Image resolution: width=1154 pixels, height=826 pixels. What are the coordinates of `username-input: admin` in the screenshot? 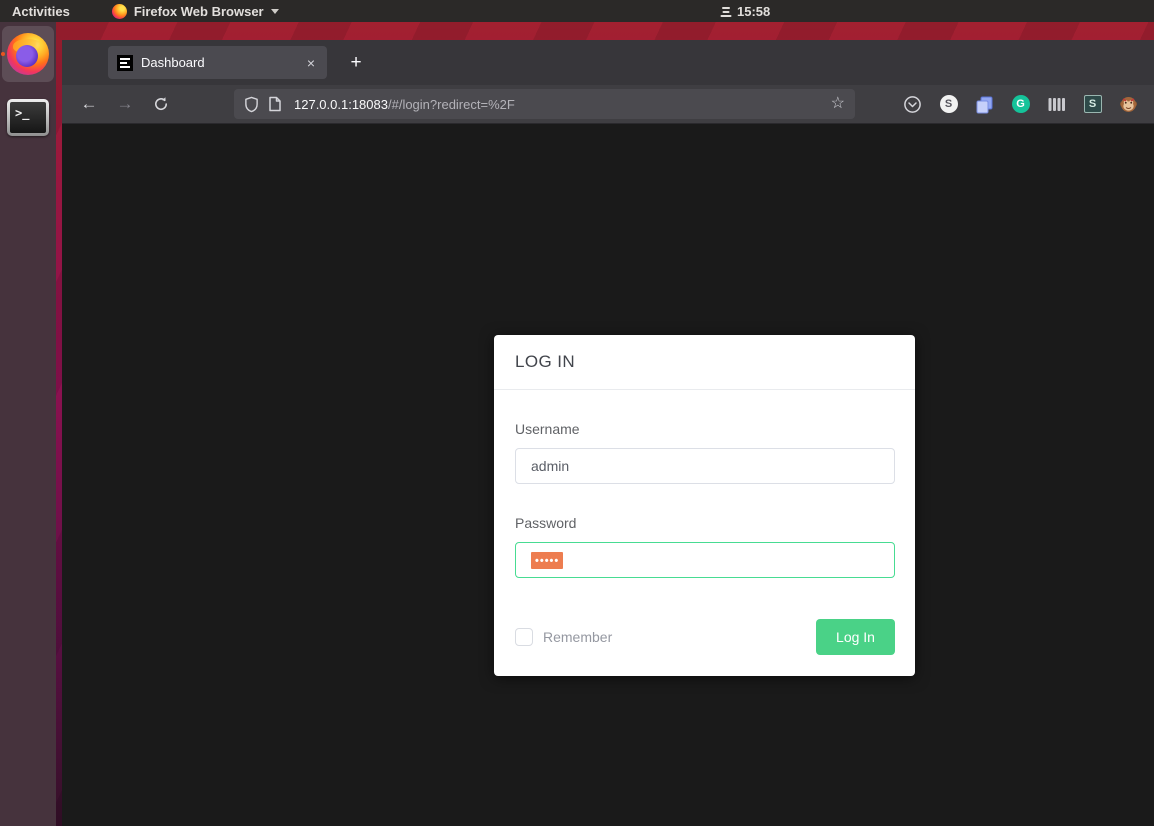 It's located at (705, 466).